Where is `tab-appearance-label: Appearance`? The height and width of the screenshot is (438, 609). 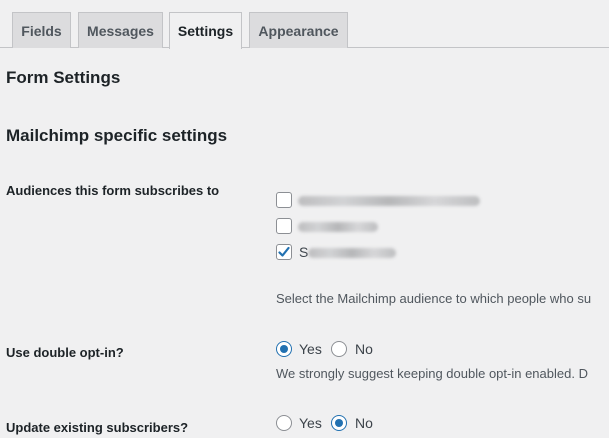 tab-appearance-label: Appearance is located at coordinates (298, 30).